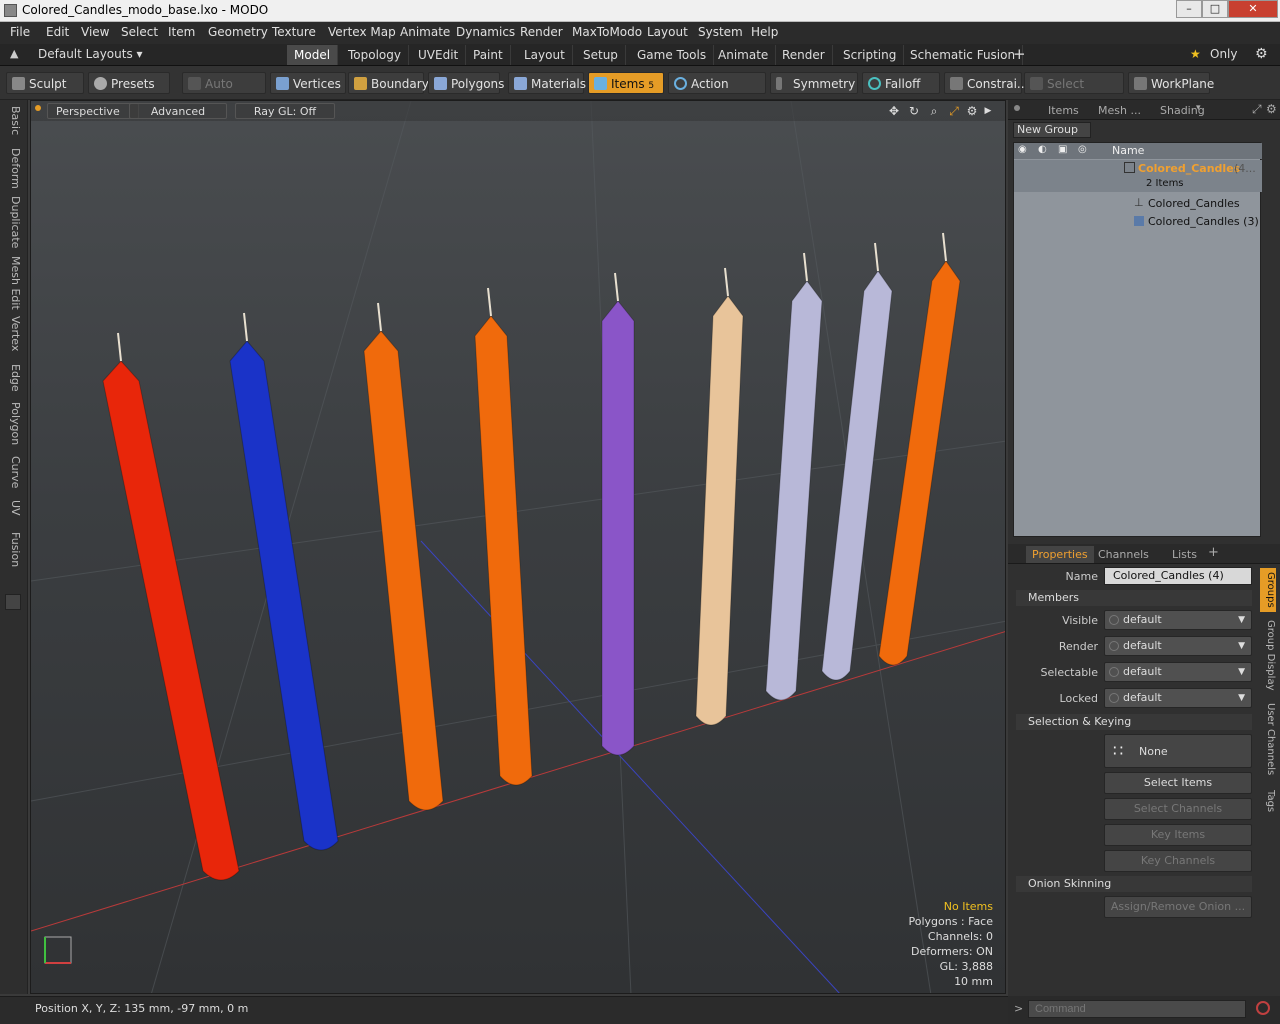 The image size is (1280, 1024). I want to click on symmetry-button: Symmetry, so click(814, 83).